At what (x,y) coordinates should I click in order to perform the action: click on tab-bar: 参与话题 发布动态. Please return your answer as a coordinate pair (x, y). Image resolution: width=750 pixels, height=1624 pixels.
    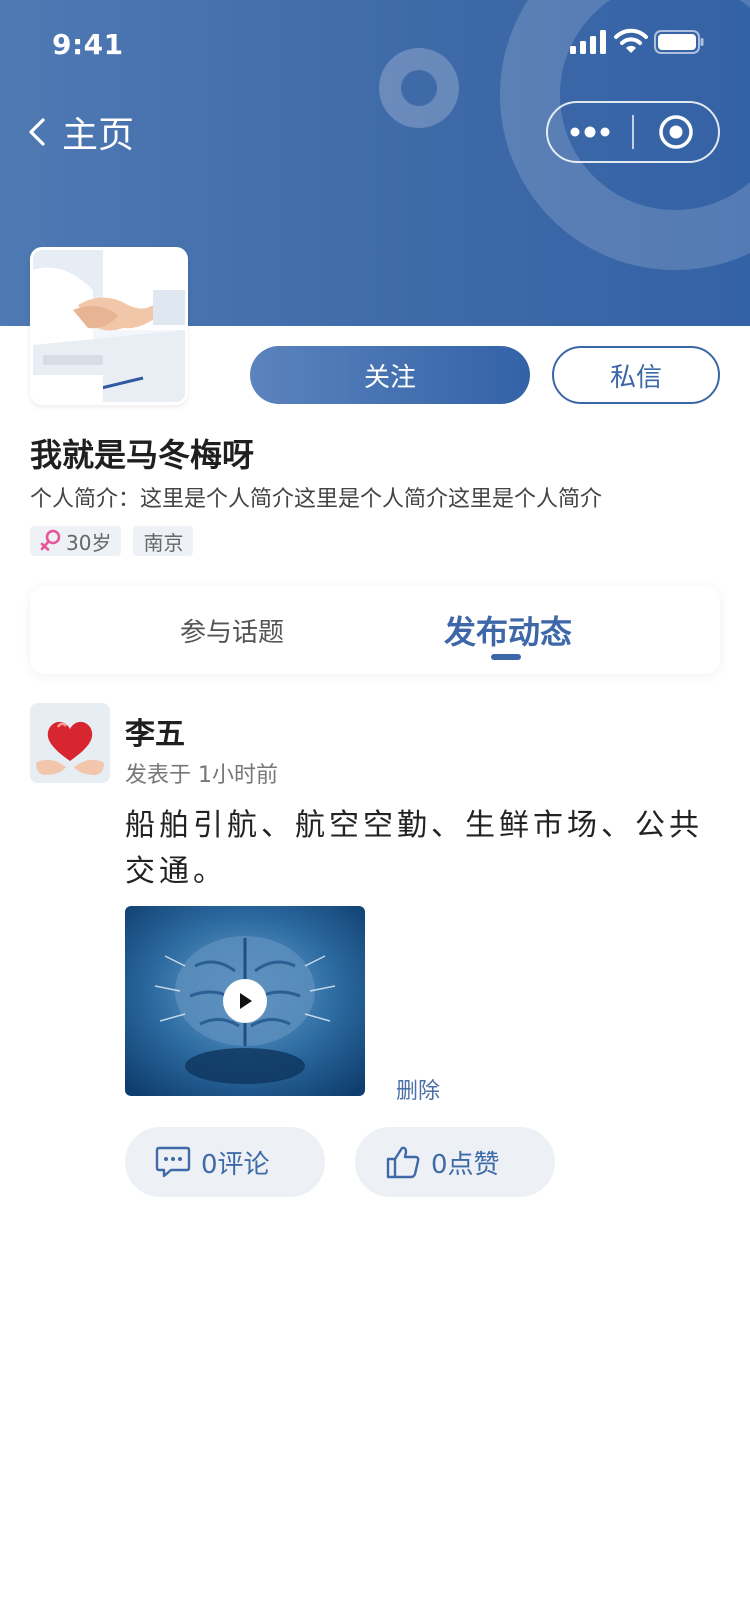
    Looking at the image, I should click on (375, 630).